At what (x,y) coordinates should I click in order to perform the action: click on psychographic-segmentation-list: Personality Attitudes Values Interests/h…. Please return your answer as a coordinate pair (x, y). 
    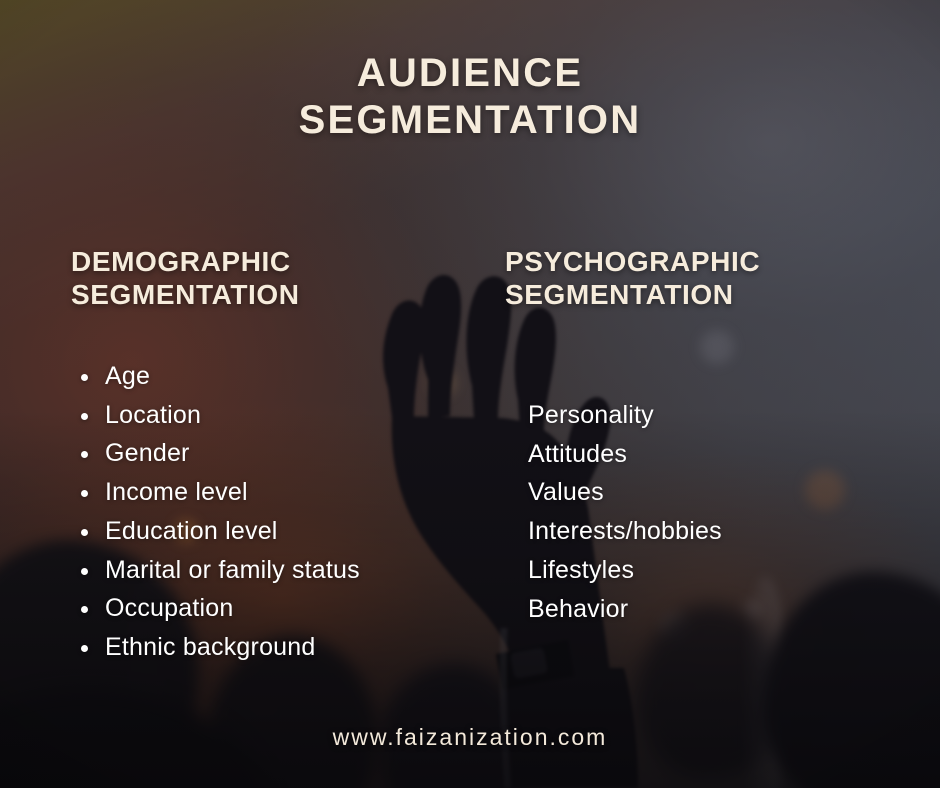
    Looking at the image, I should click on (718, 512).